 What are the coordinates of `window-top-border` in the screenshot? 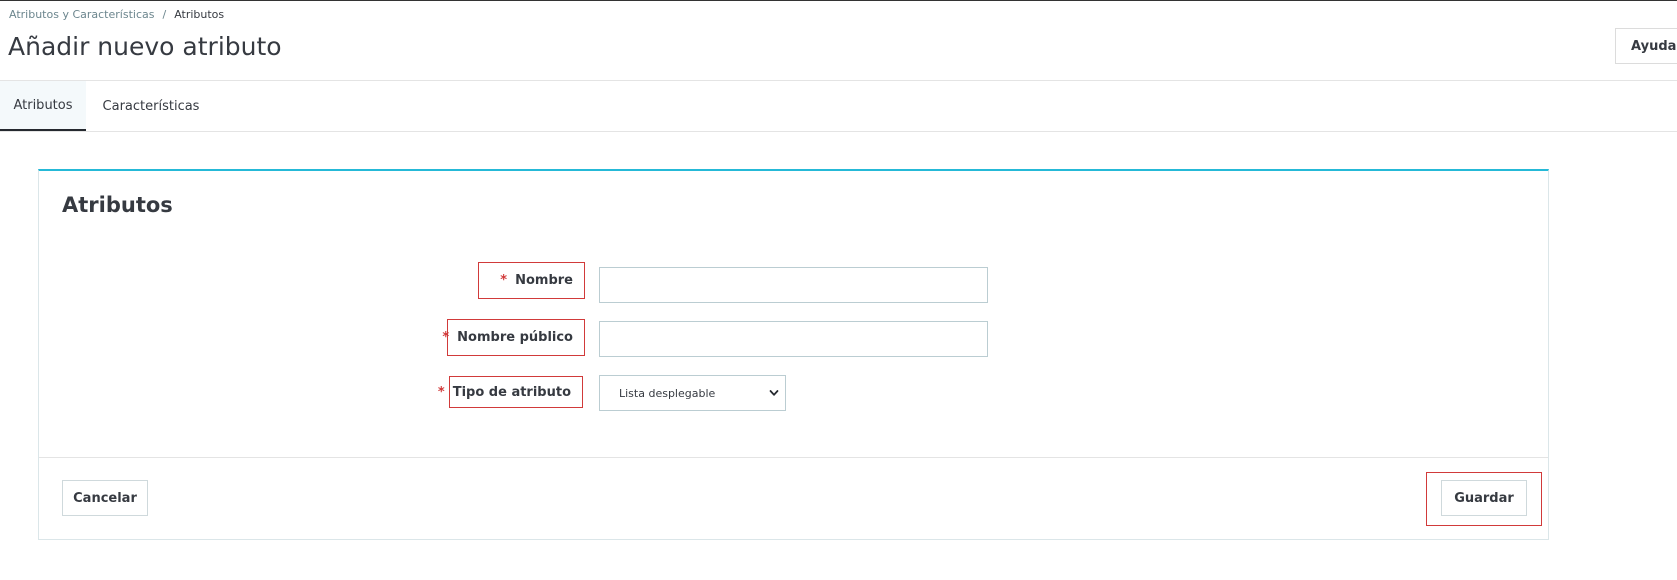 It's located at (838, 0).